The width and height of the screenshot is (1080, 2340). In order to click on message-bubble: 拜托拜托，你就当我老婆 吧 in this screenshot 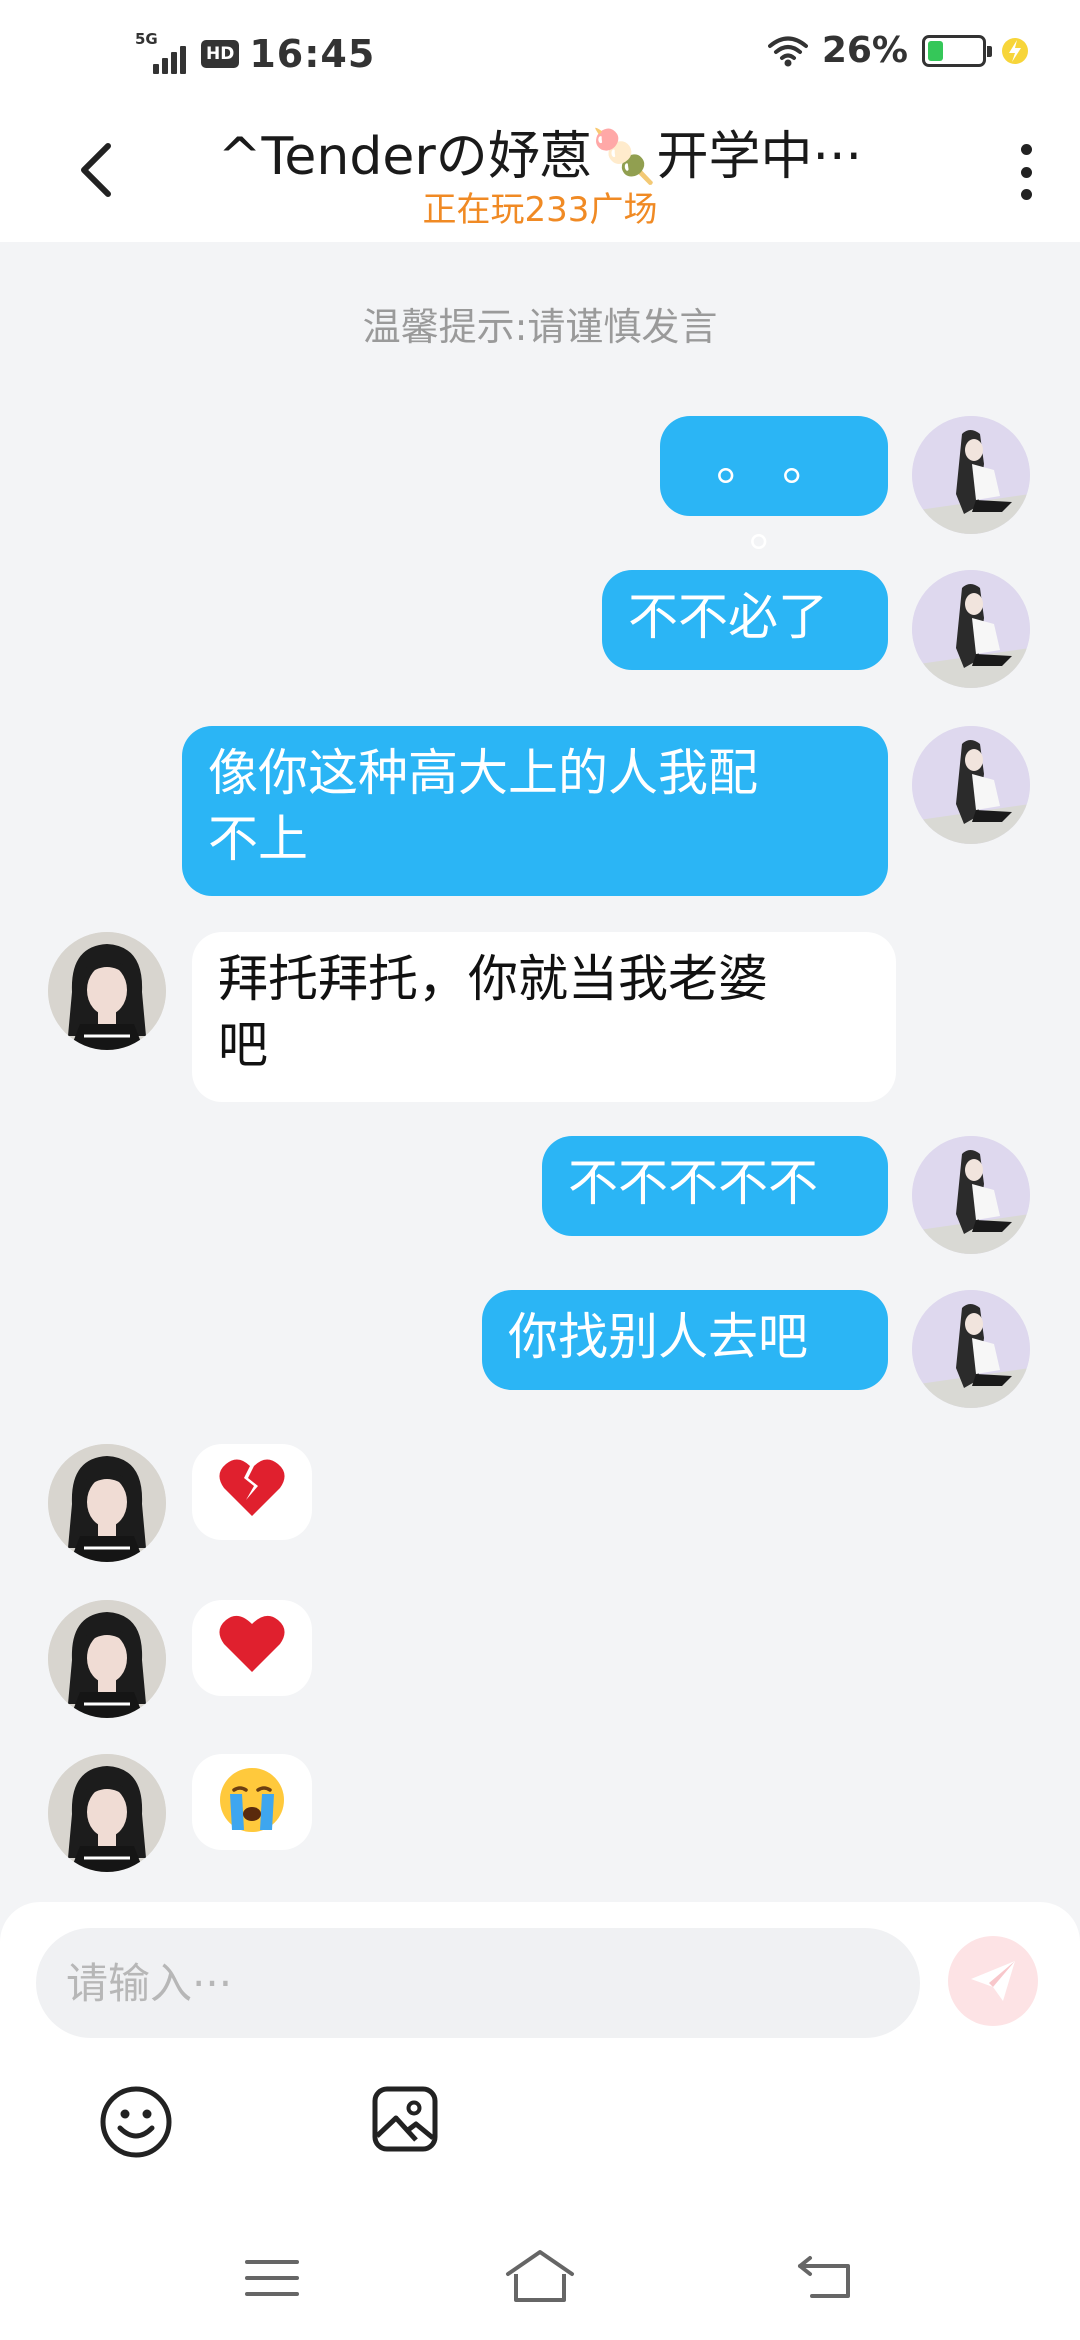, I will do `click(544, 1017)`.